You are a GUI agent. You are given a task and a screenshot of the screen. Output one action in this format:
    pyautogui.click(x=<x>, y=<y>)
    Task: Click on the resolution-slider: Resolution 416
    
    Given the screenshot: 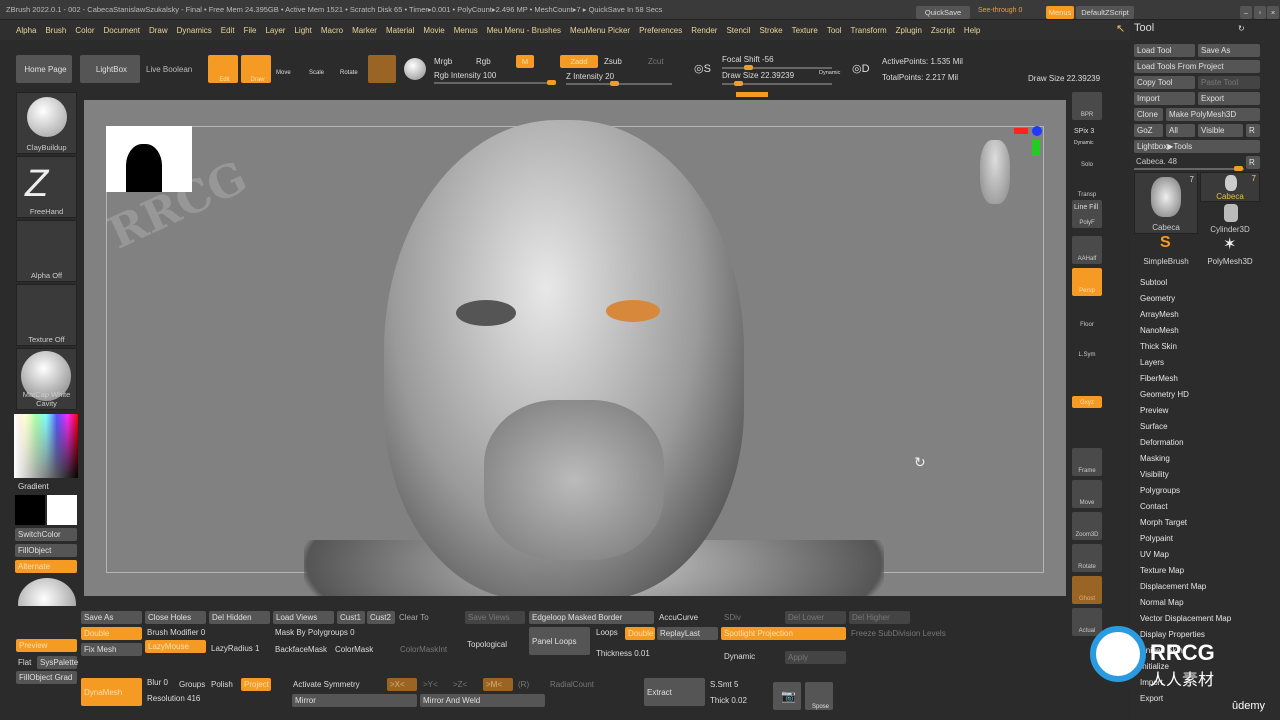 What is the action you would take?
    pyautogui.click(x=173, y=698)
    